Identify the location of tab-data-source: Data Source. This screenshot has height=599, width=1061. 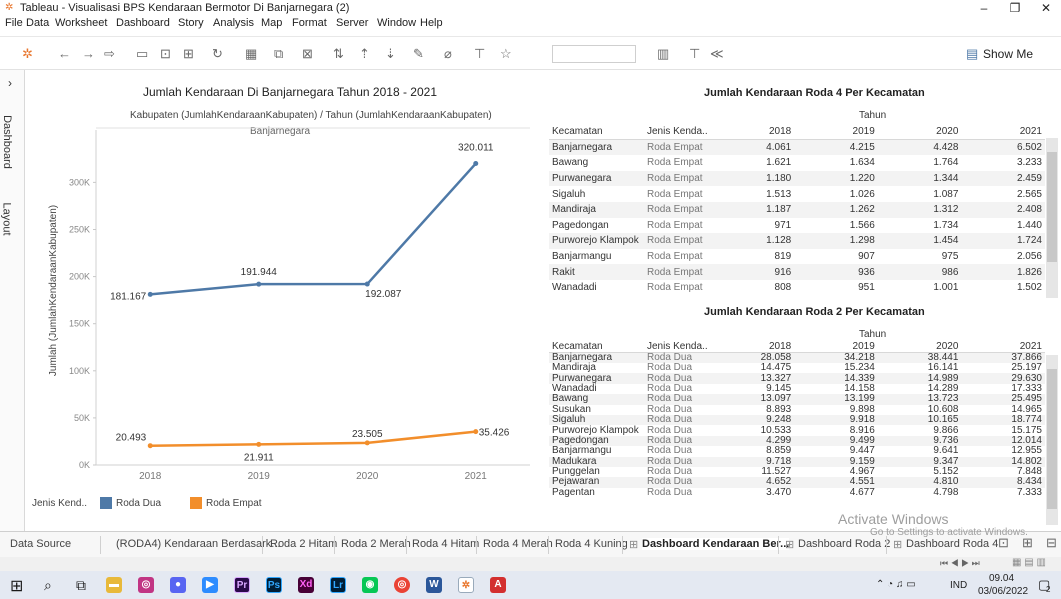
(40, 544).